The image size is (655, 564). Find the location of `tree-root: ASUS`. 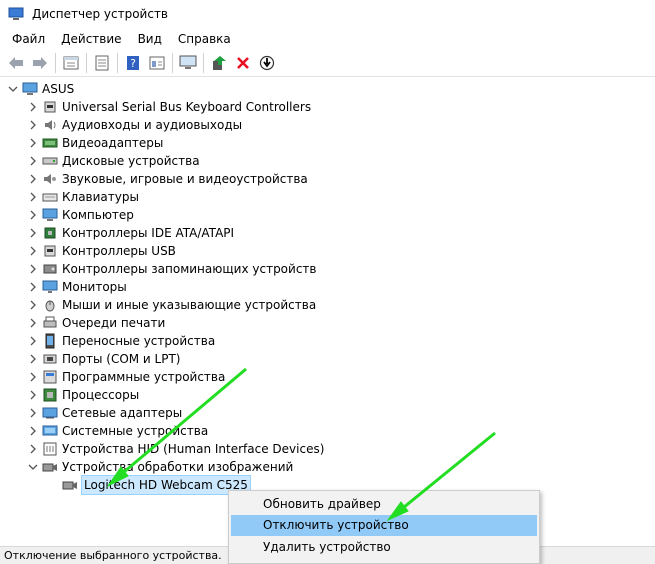

tree-root: ASUS is located at coordinates (41, 89).